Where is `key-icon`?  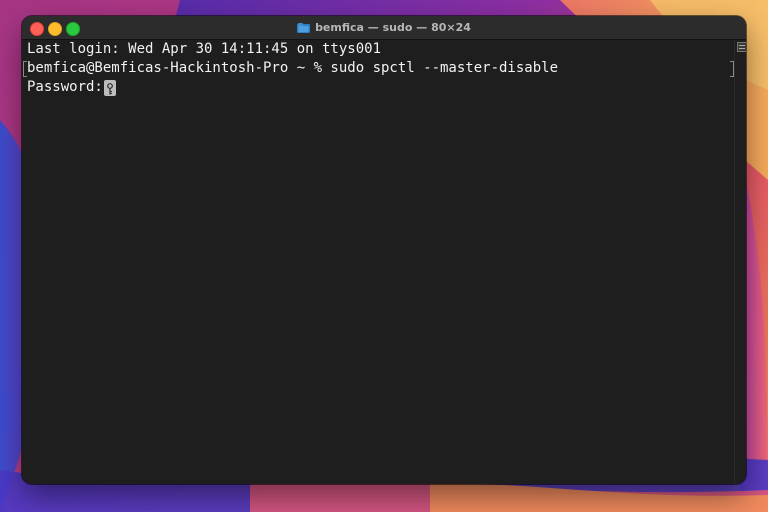
key-icon is located at coordinates (110, 88).